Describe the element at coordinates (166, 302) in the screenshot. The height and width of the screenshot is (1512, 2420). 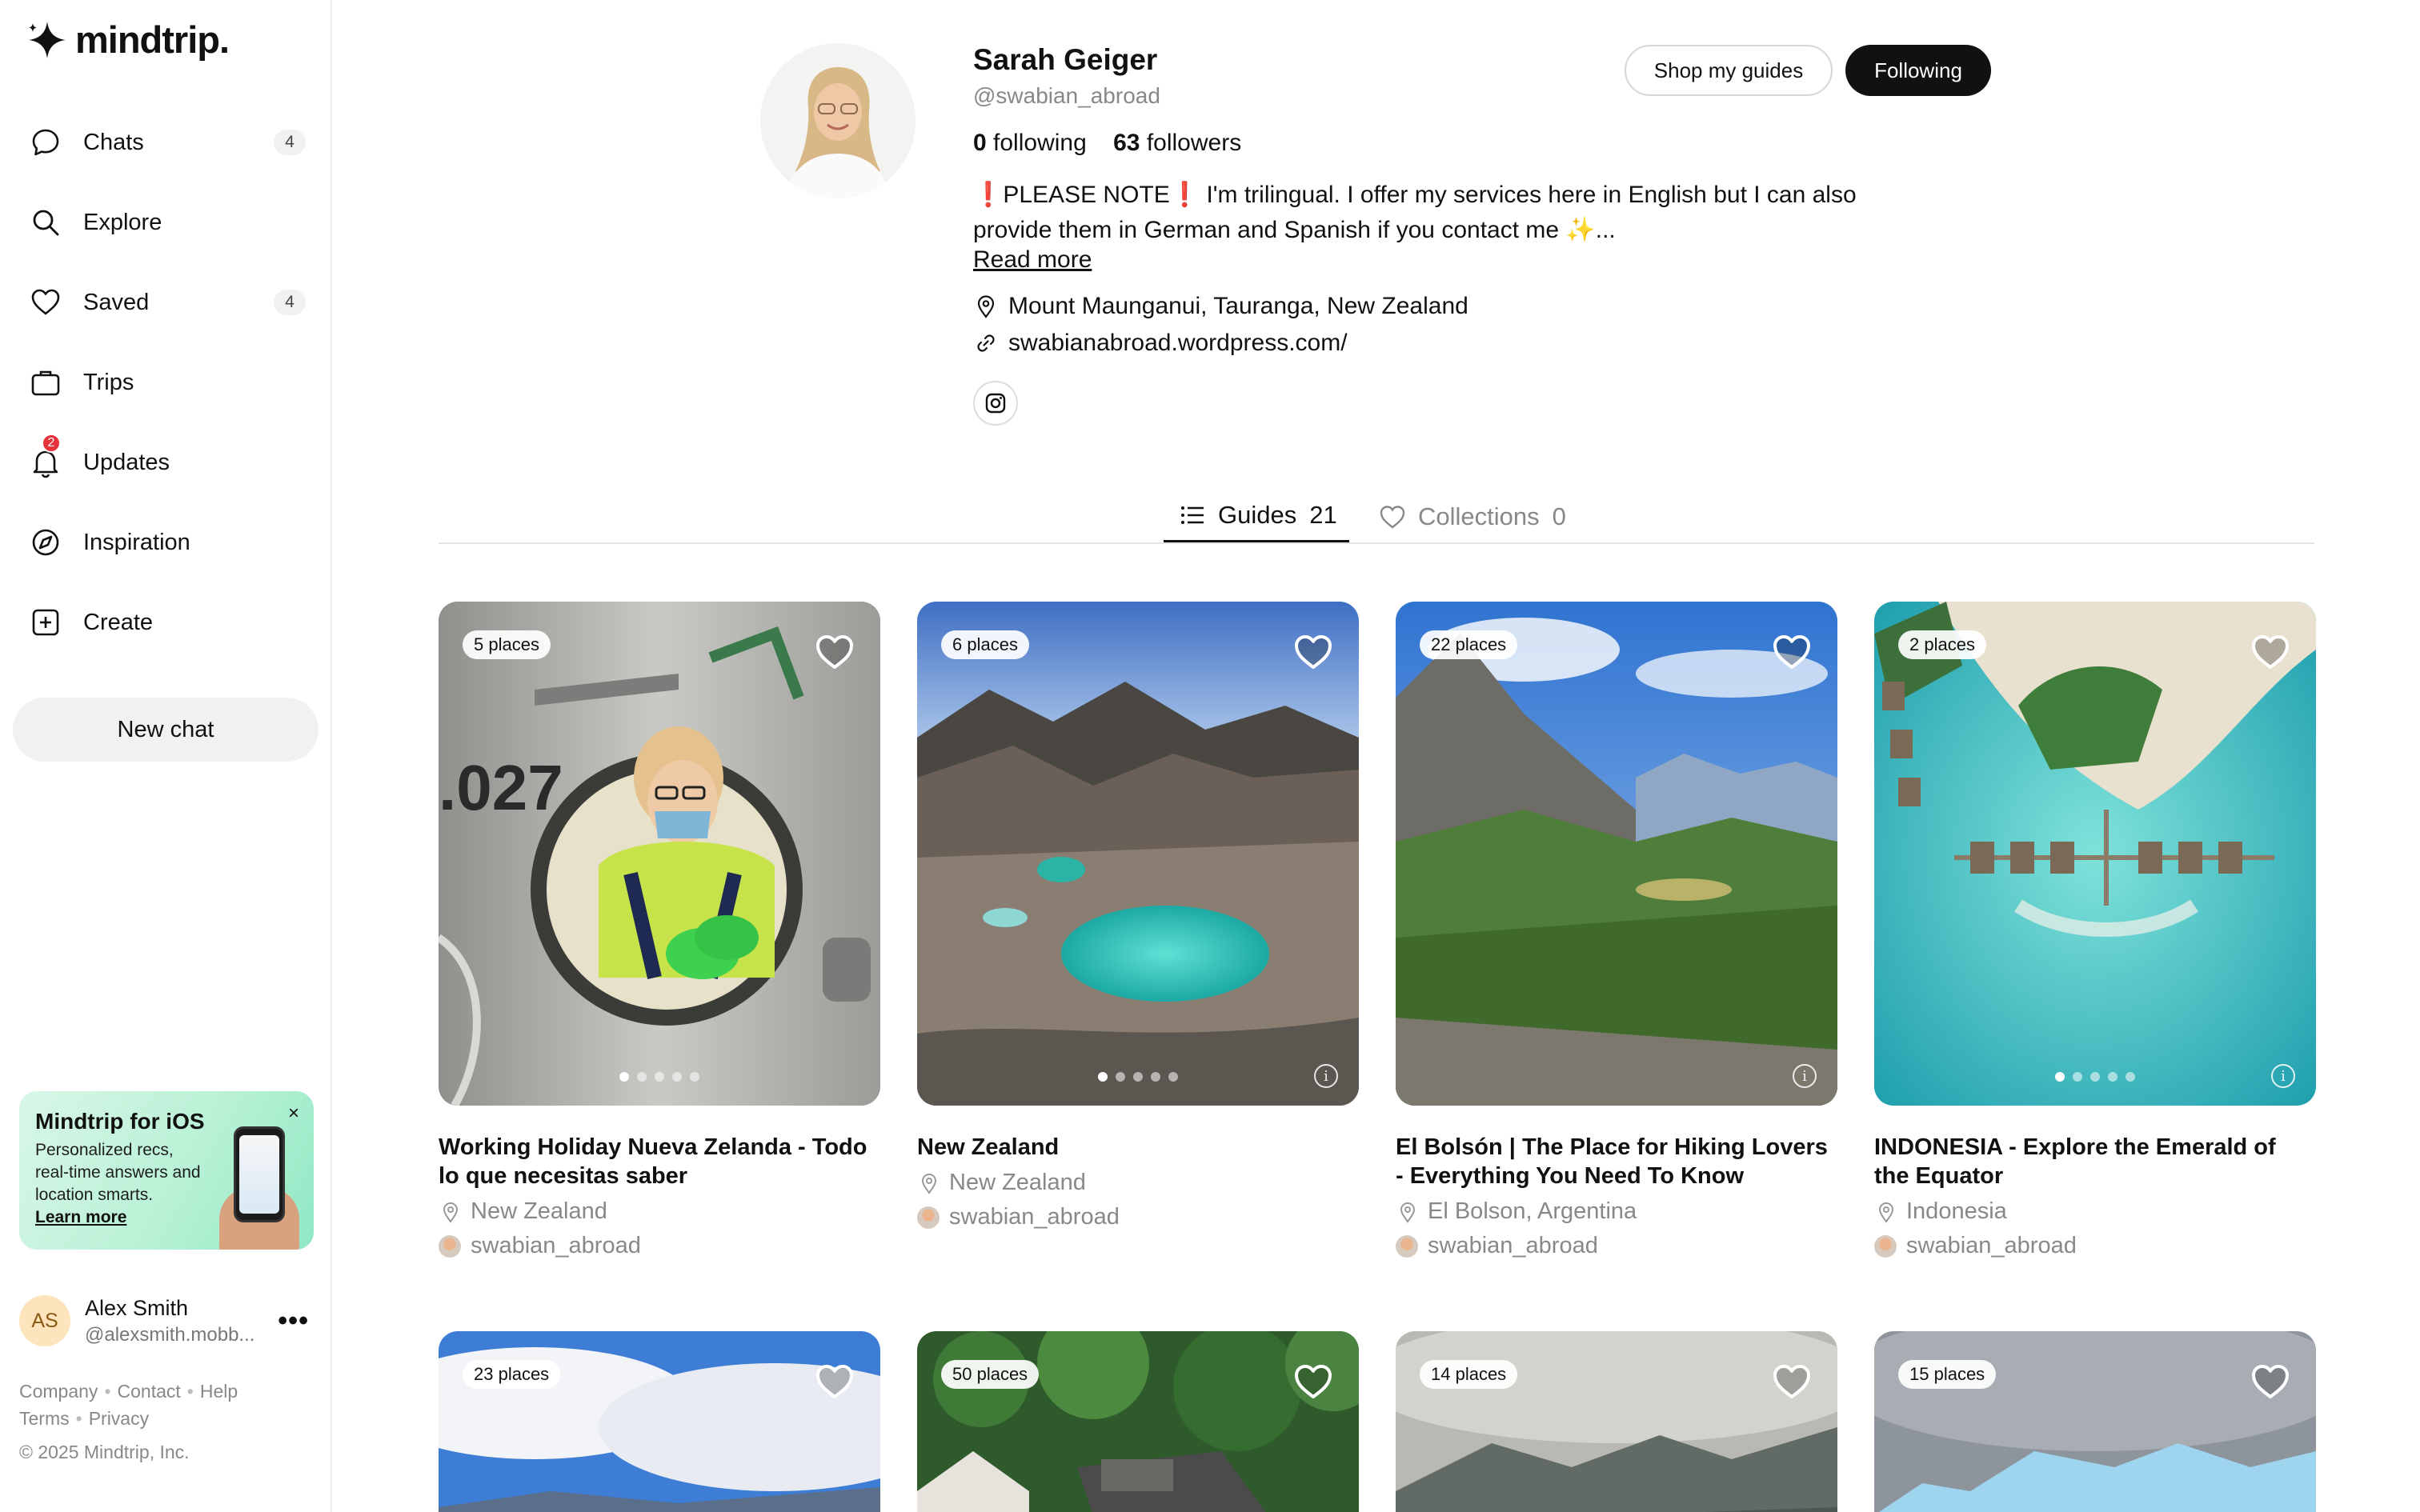
I see `sidebar-item-saved: Saved 4` at that location.